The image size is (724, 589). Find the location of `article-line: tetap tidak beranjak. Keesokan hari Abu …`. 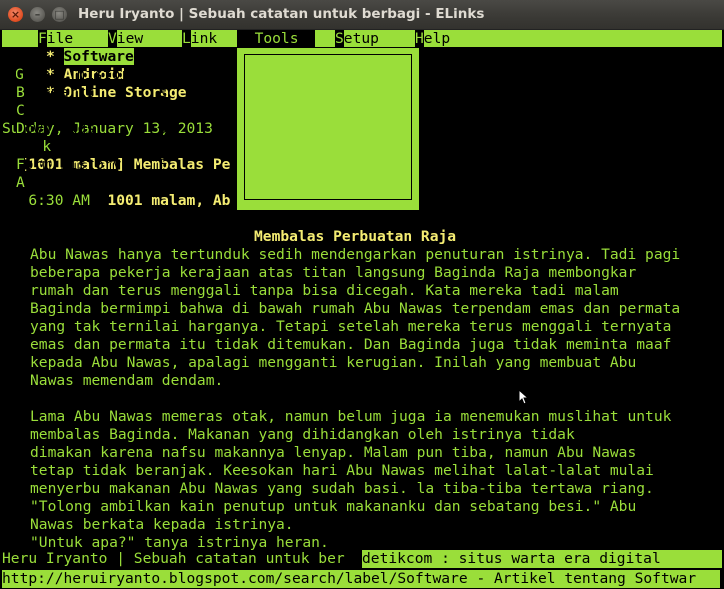

article-line: tetap tidak beranjak. Keesokan hari Abu … is located at coordinates (342, 470).